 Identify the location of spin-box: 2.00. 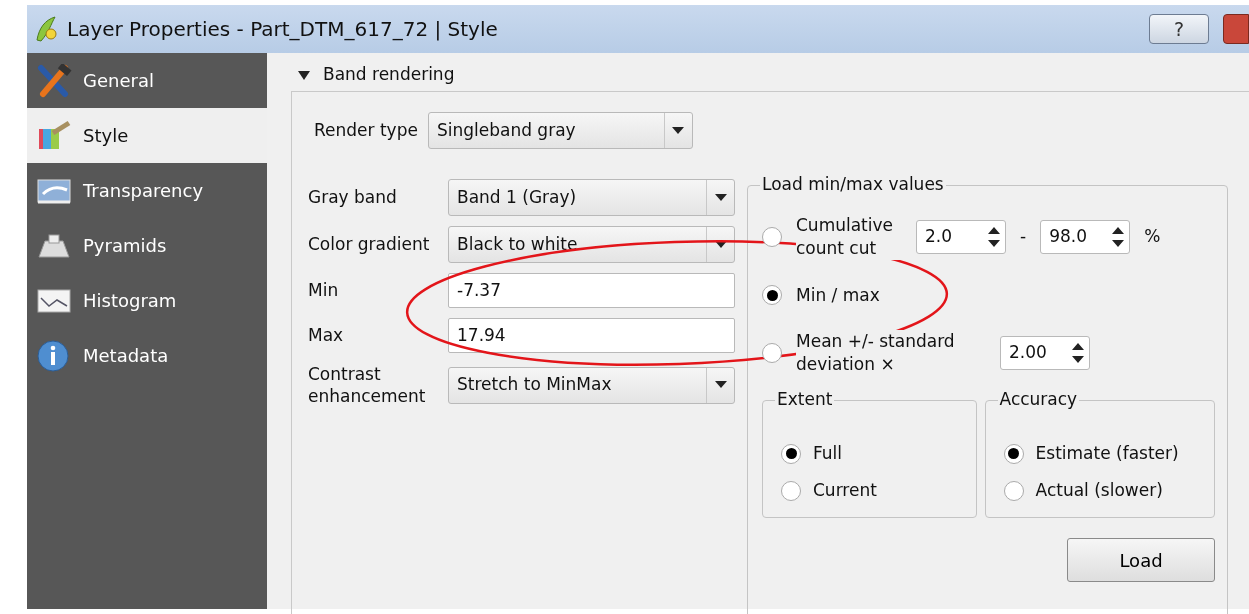
(1045, 353).